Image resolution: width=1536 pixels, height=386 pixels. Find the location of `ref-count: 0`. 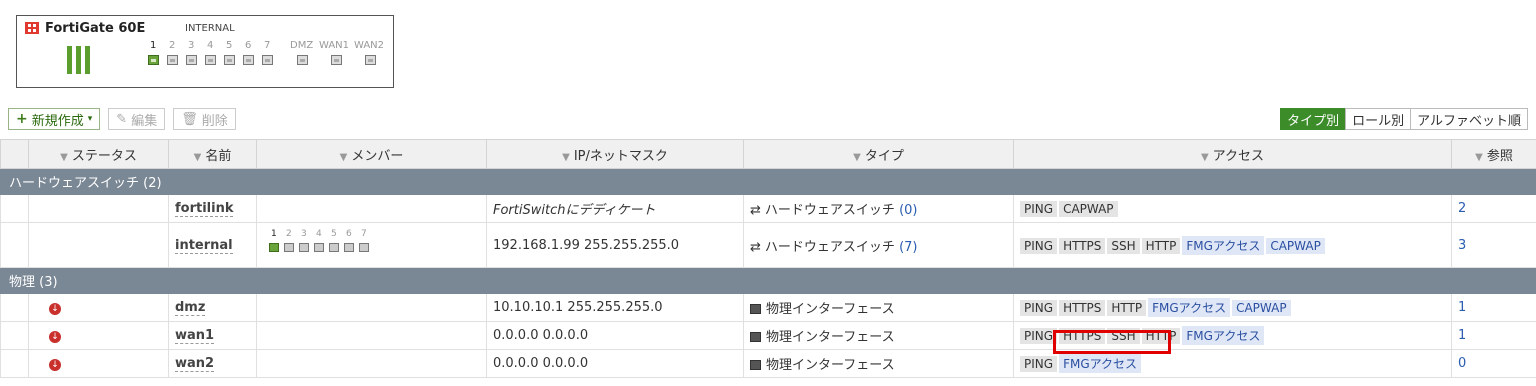

ref-count: 0 is located at coordinates (1493, 363).